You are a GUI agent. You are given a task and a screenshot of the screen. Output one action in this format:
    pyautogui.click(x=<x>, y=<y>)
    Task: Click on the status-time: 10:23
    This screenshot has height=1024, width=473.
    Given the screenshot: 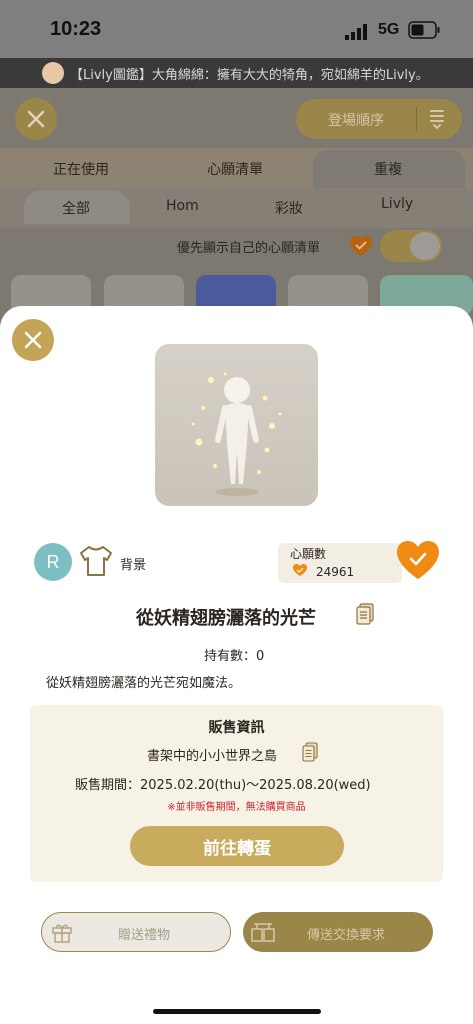 What is the action you would take?
    pyautogui.click(x=76, y=29)
    